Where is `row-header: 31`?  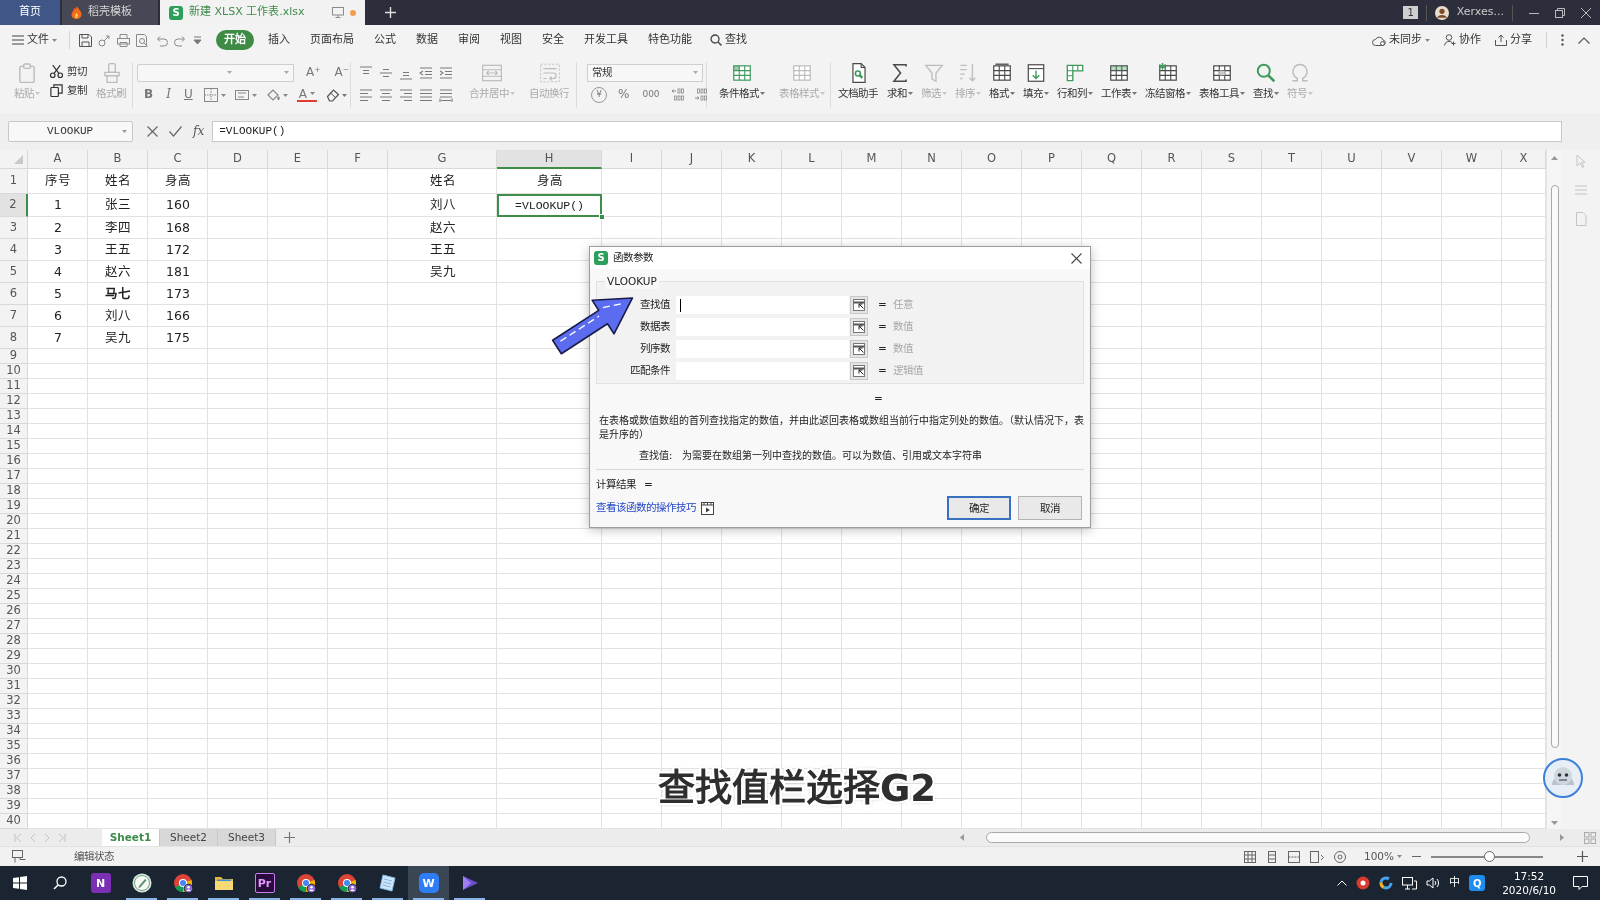
row-header: 31 is located at coordinates (14, 686).